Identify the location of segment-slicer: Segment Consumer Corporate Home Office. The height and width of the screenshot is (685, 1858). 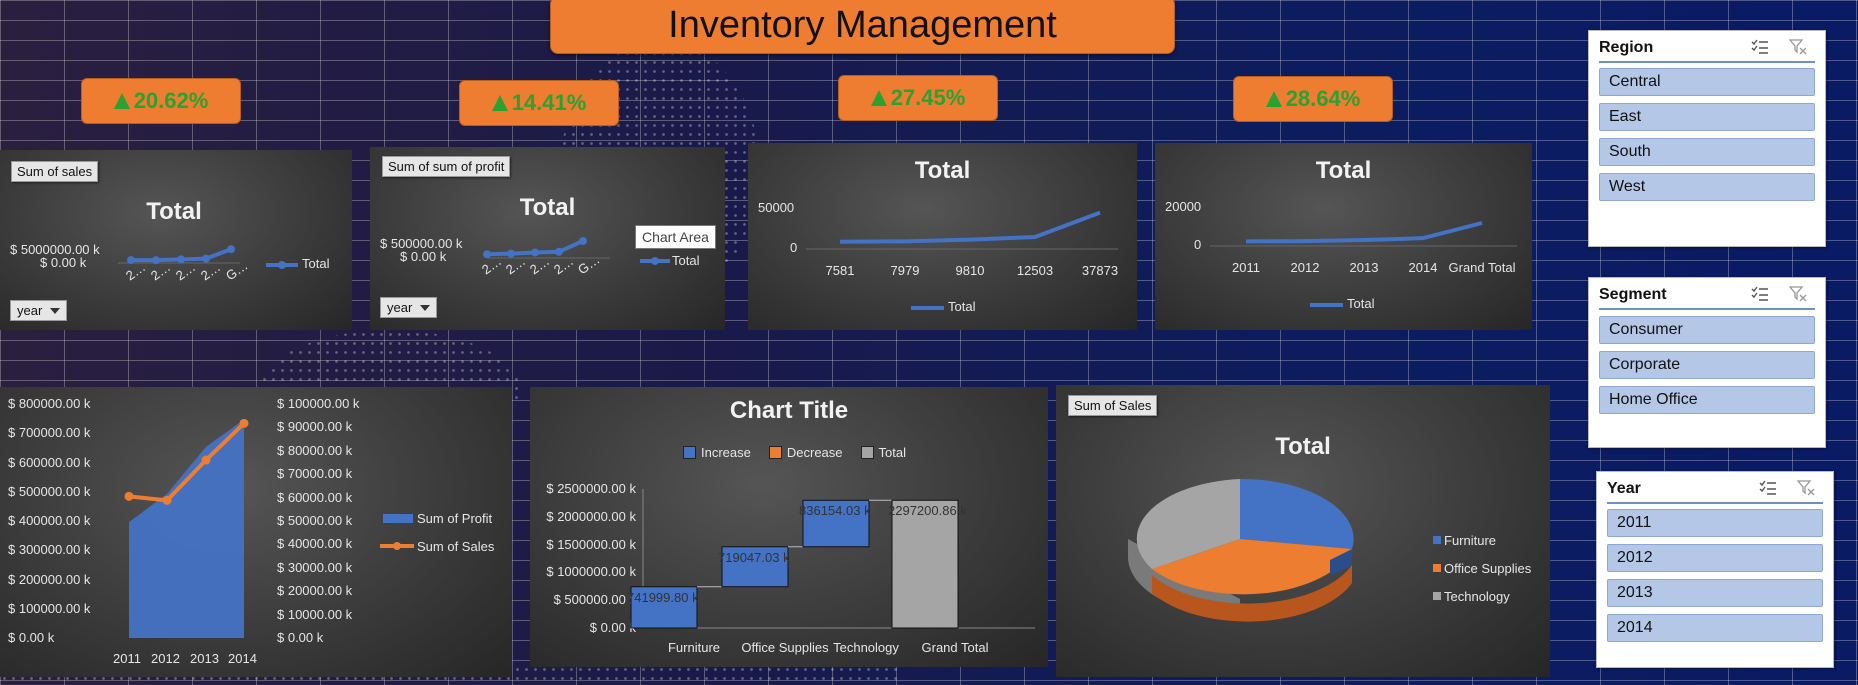
(1707, 362).